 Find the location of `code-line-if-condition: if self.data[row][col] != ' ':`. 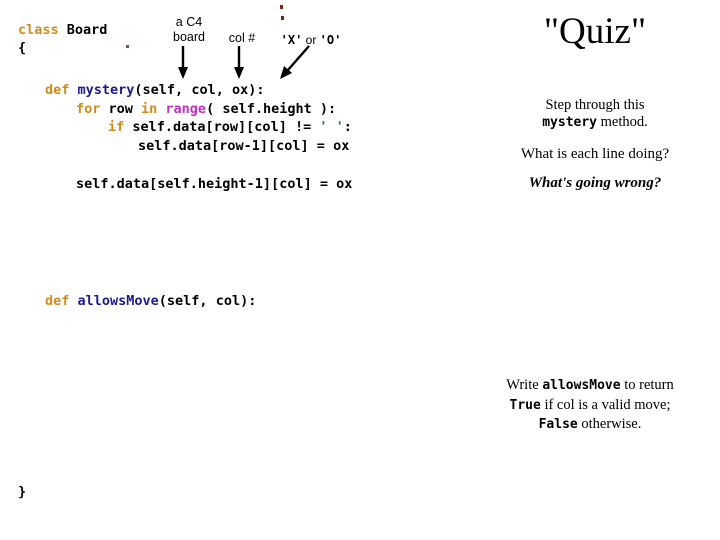

code-line-if-condition: if self.data[row][col] != ' ': is located at coordinates (230, 127).